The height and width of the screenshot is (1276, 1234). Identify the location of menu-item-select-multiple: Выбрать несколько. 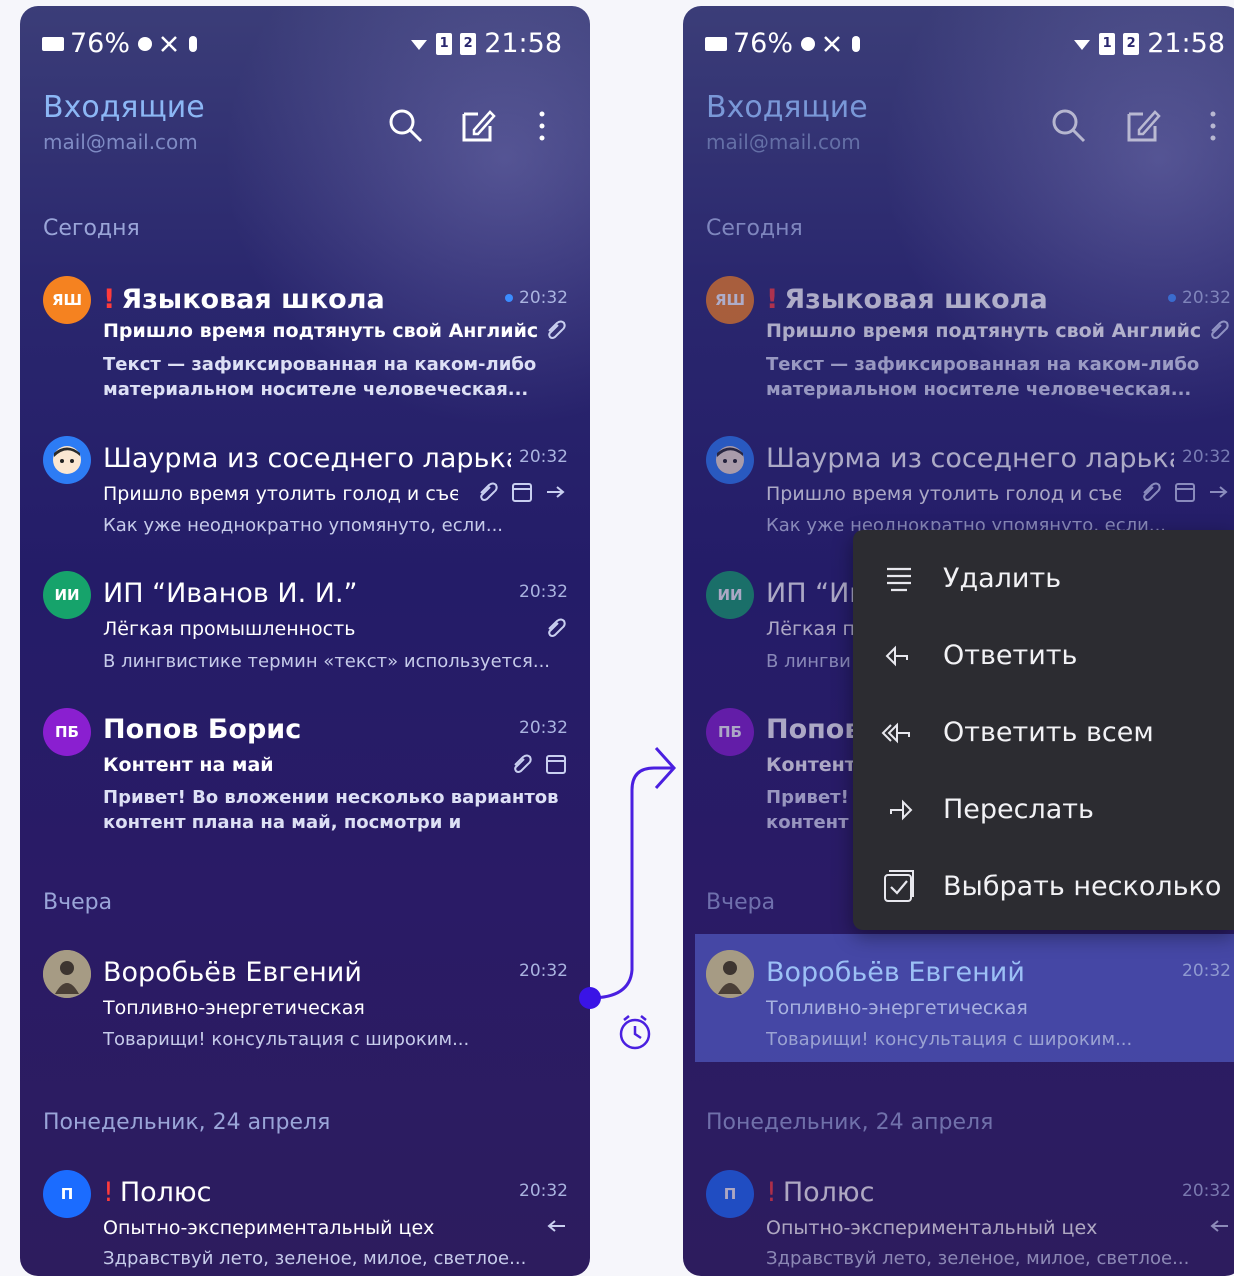
(1043, 886).